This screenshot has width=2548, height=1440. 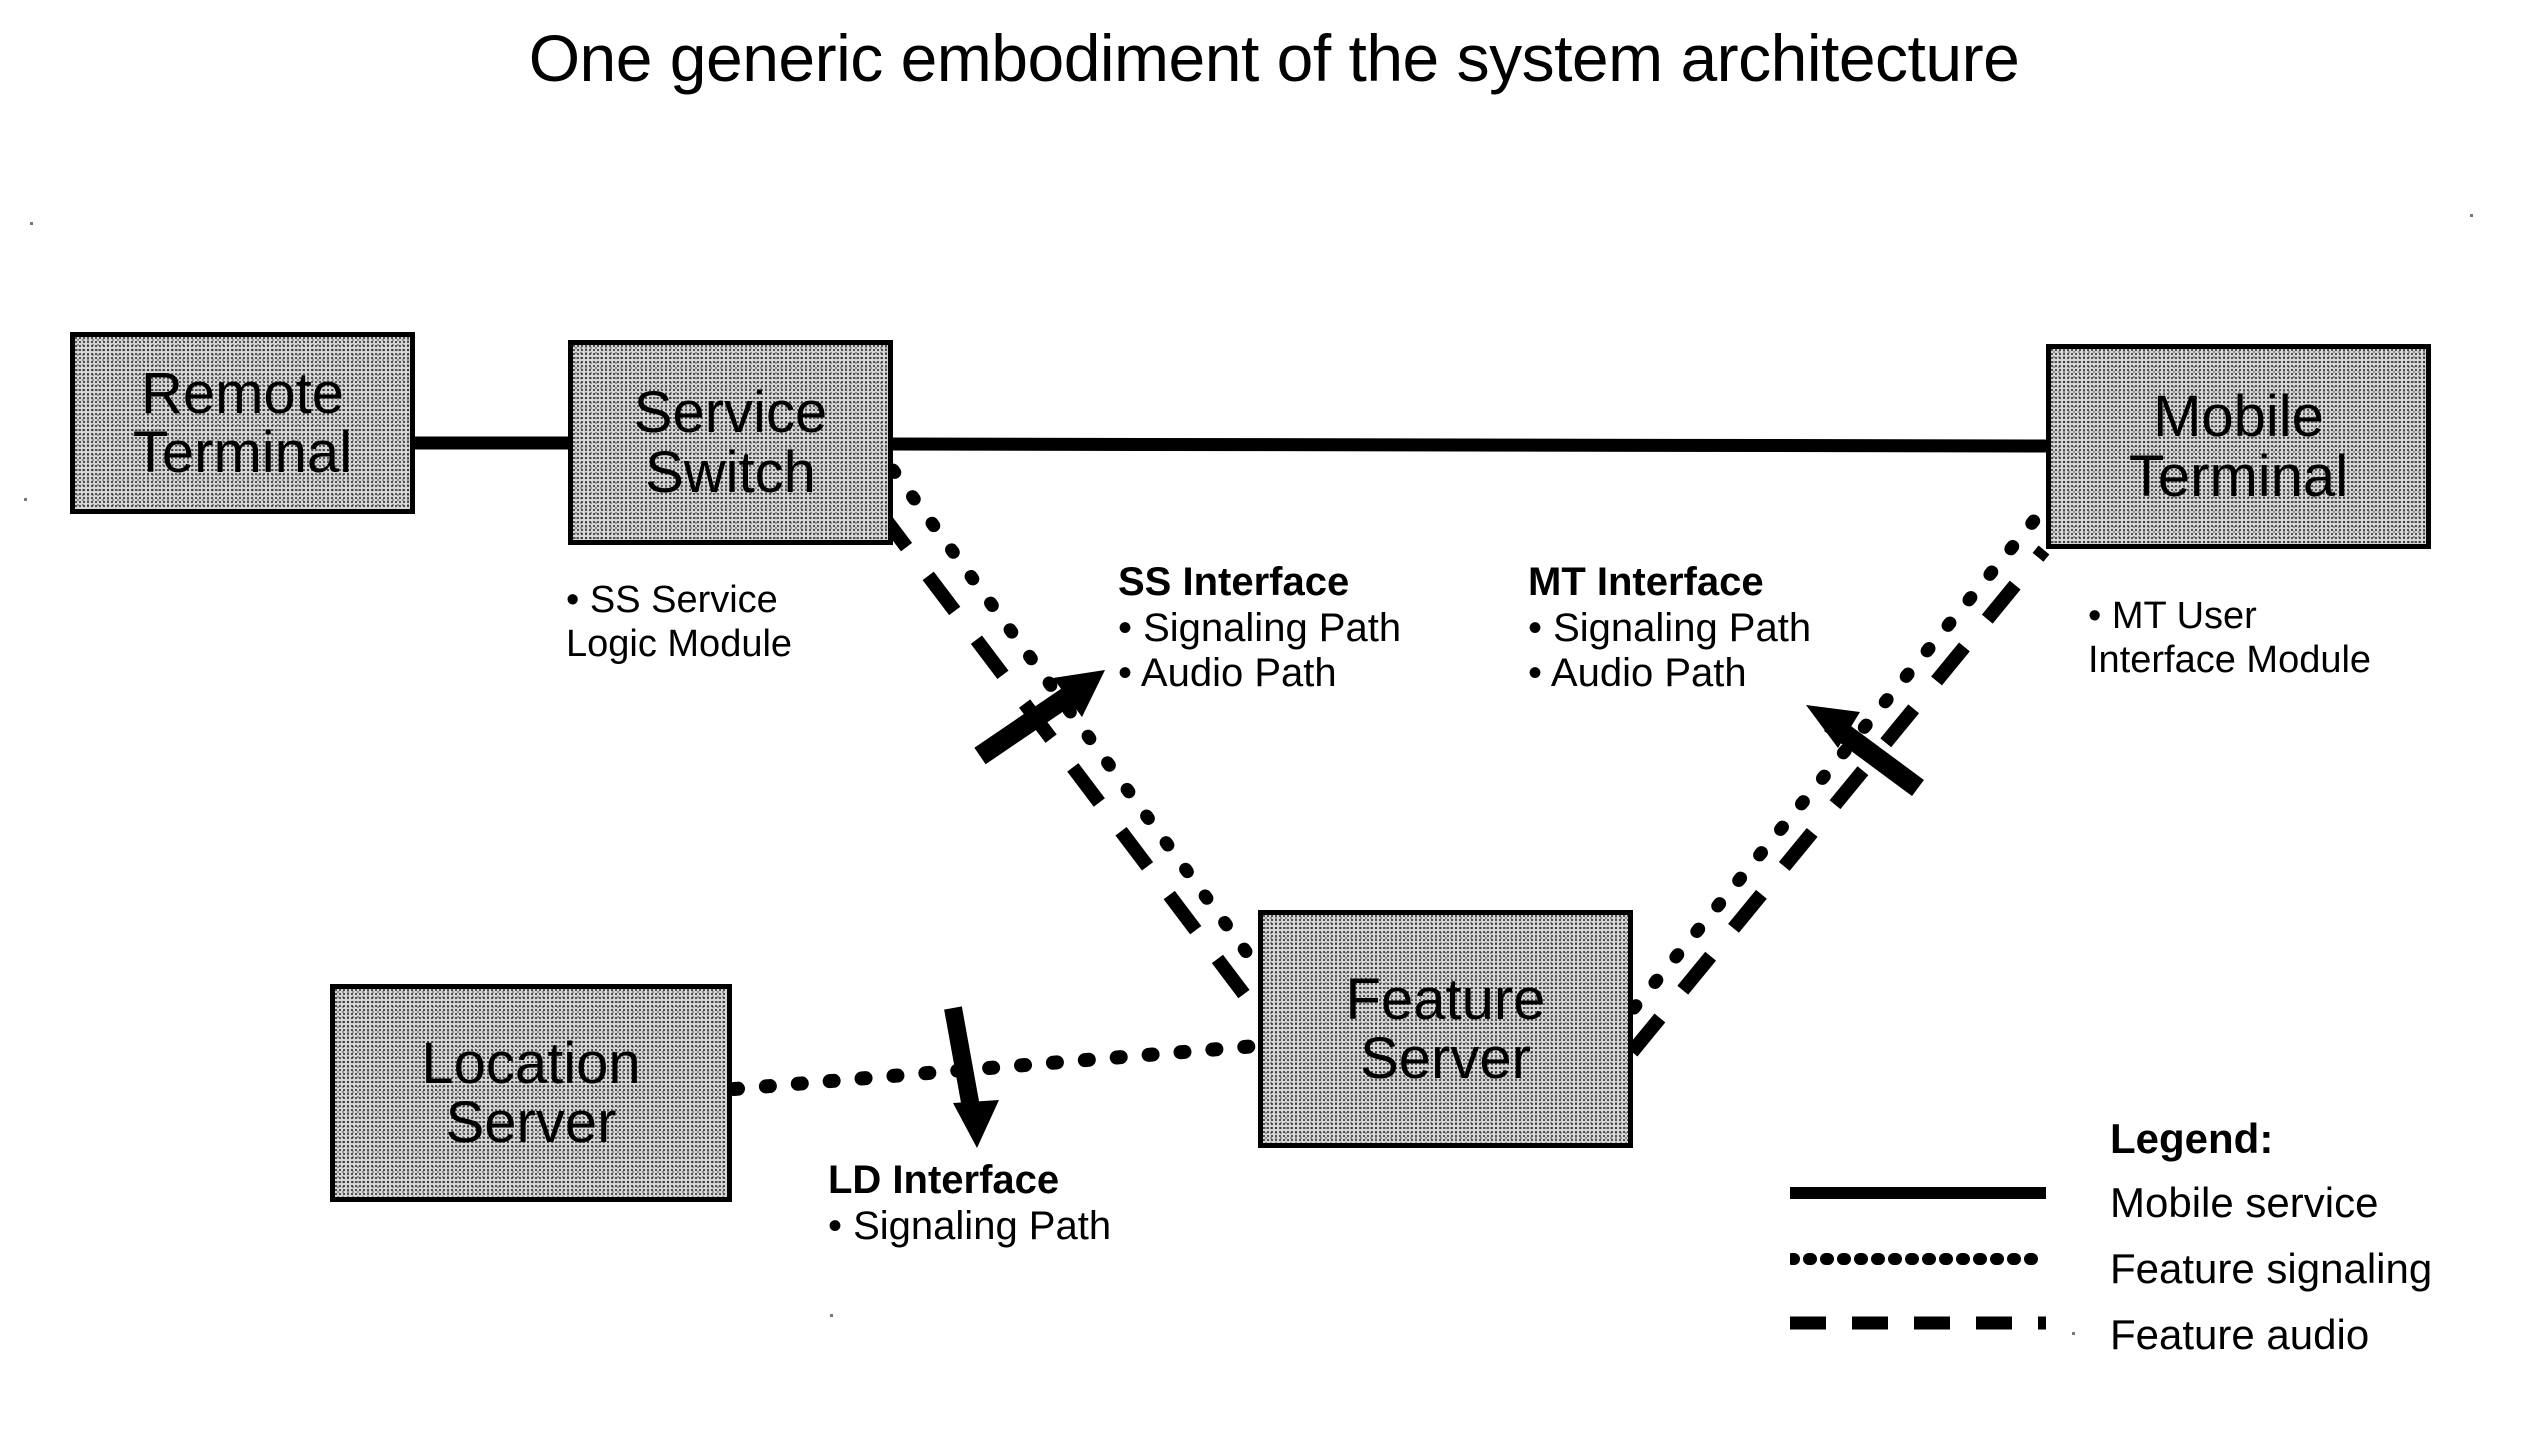 I want to click on wire-feature-signaling-ss-fs, so click(x=1075, y=719).